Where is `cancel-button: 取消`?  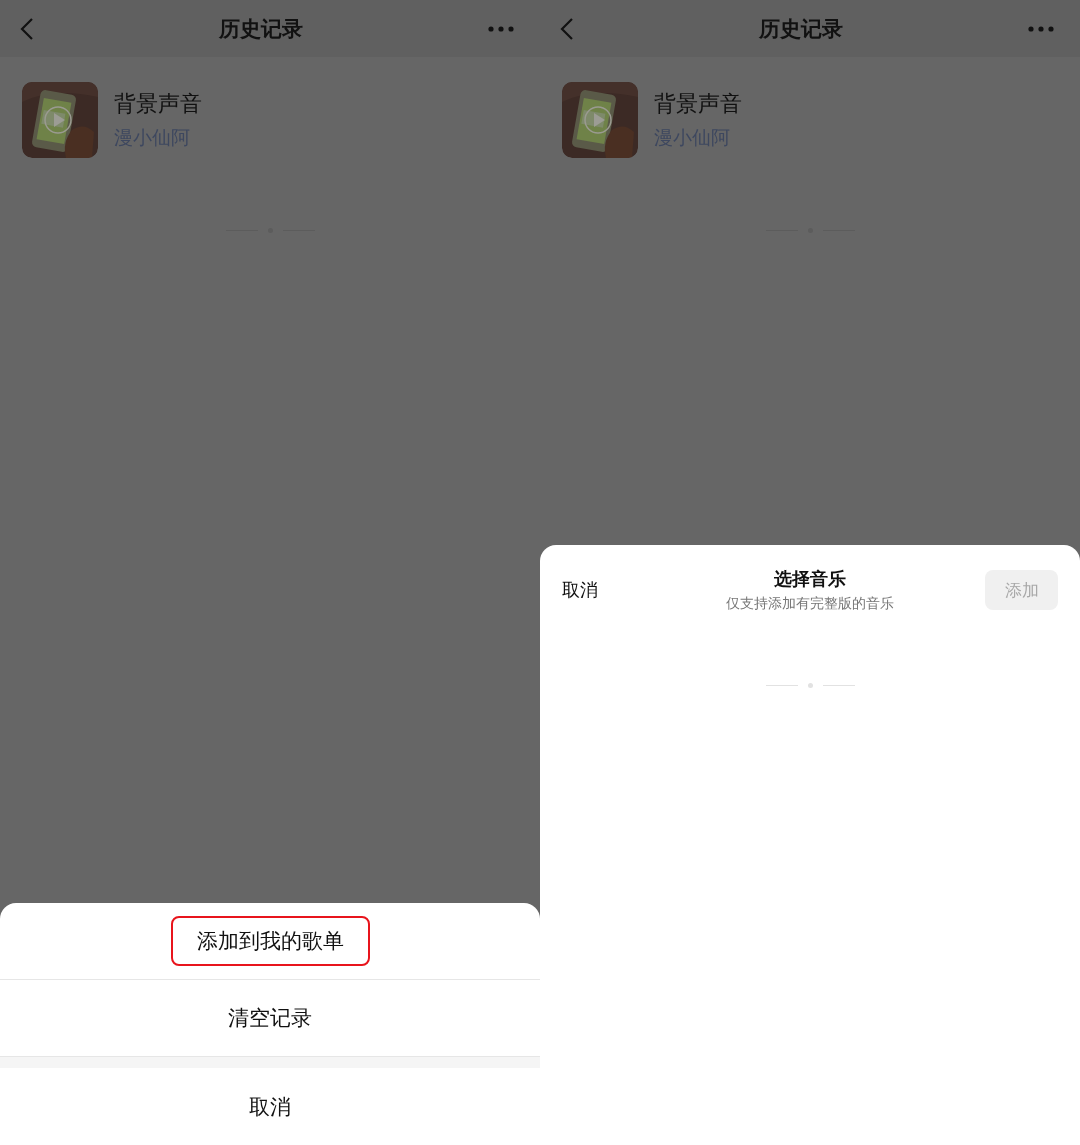
cancel-button: 取消 is located at coordinates (598, 590).